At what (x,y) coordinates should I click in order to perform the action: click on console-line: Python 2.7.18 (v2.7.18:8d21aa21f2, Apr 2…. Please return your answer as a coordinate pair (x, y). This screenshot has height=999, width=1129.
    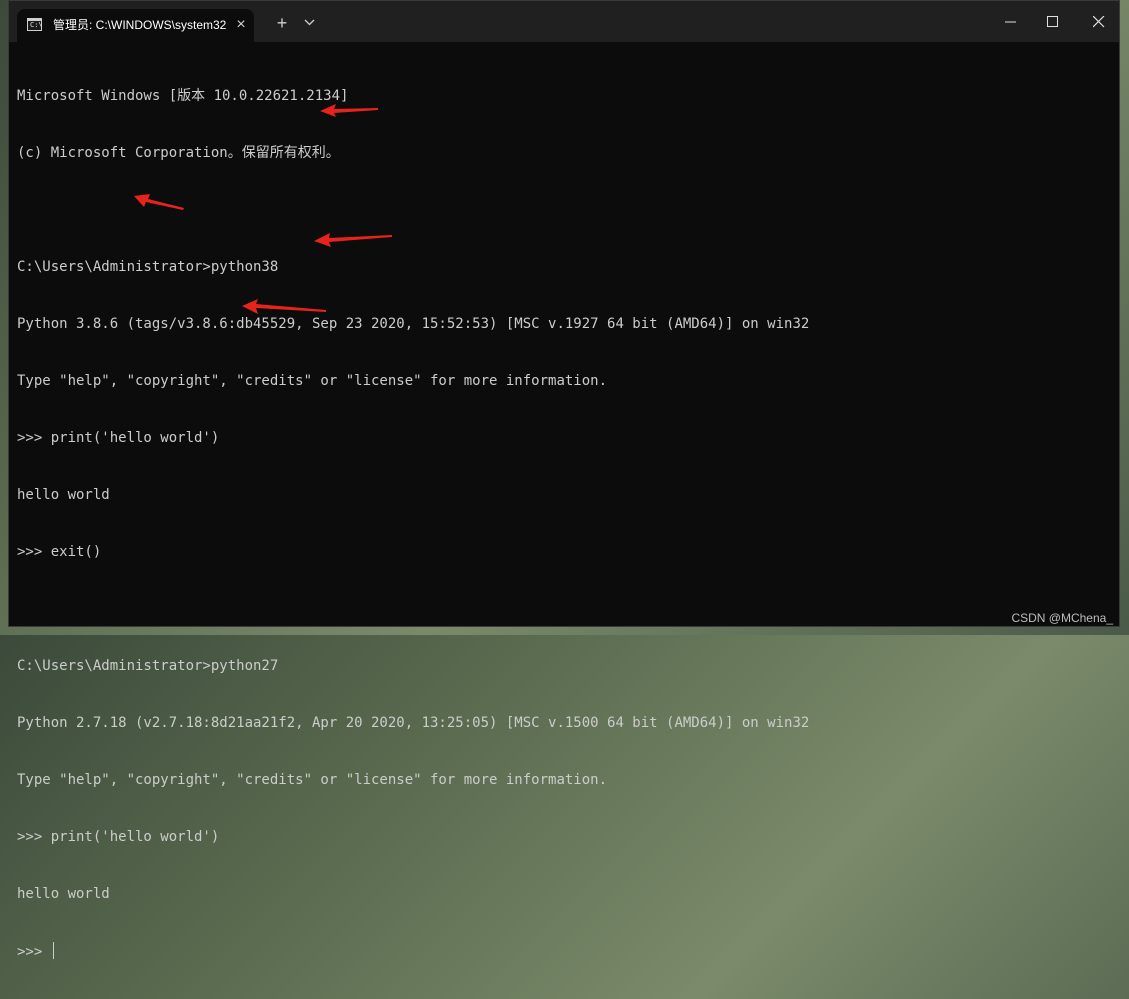
    Looking at the image, I should click on (413, 723).